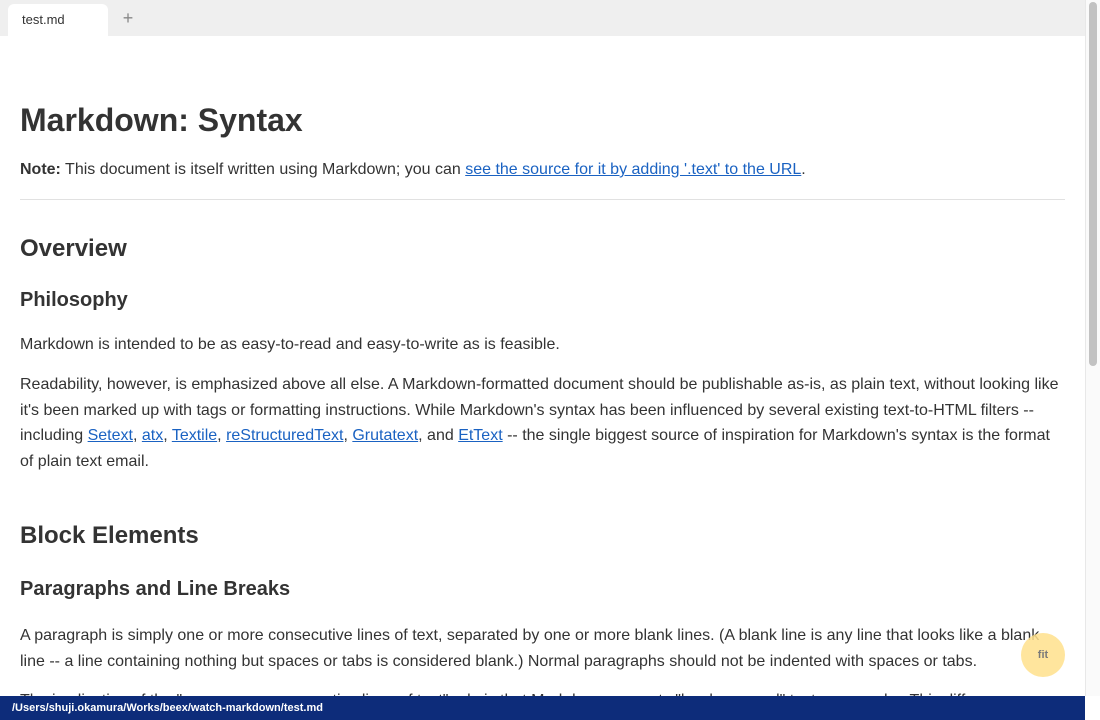  Describe the element at coordinates (43, 19) in the screenshot. I see `tab-label: test.md` at that location.